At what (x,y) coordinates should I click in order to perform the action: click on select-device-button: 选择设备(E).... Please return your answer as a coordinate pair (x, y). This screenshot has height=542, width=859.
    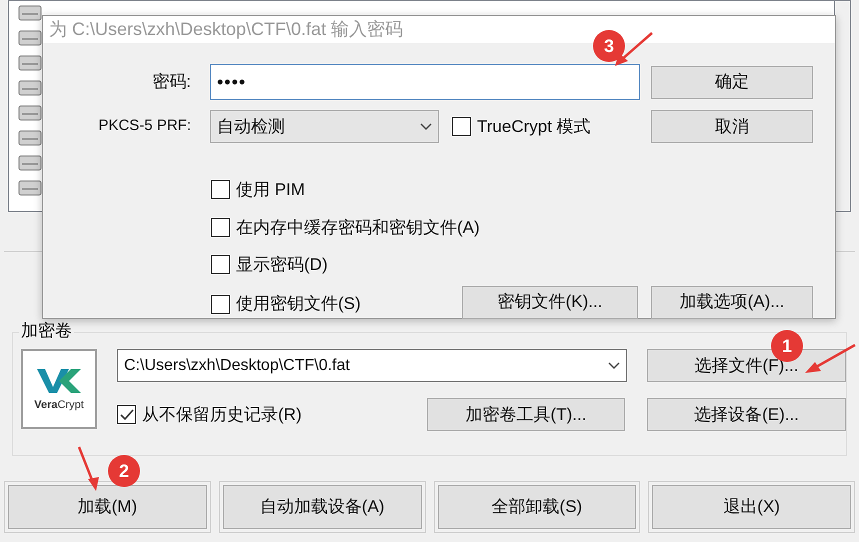
    Looking at the image, I should click on (746, 414).